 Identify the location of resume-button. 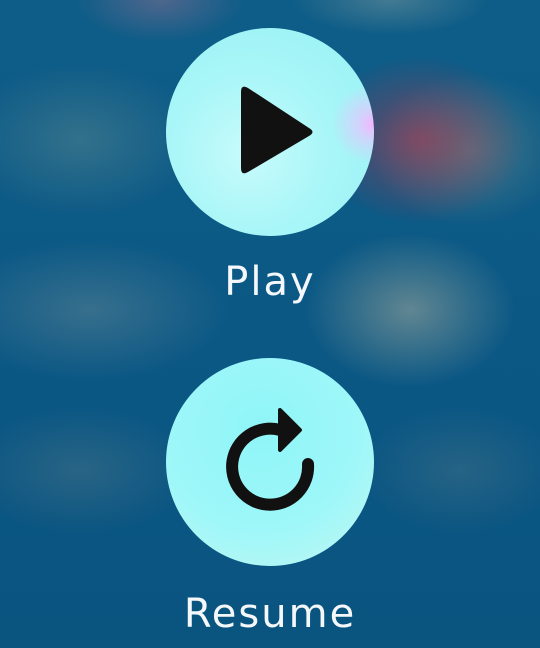
(270, 462).